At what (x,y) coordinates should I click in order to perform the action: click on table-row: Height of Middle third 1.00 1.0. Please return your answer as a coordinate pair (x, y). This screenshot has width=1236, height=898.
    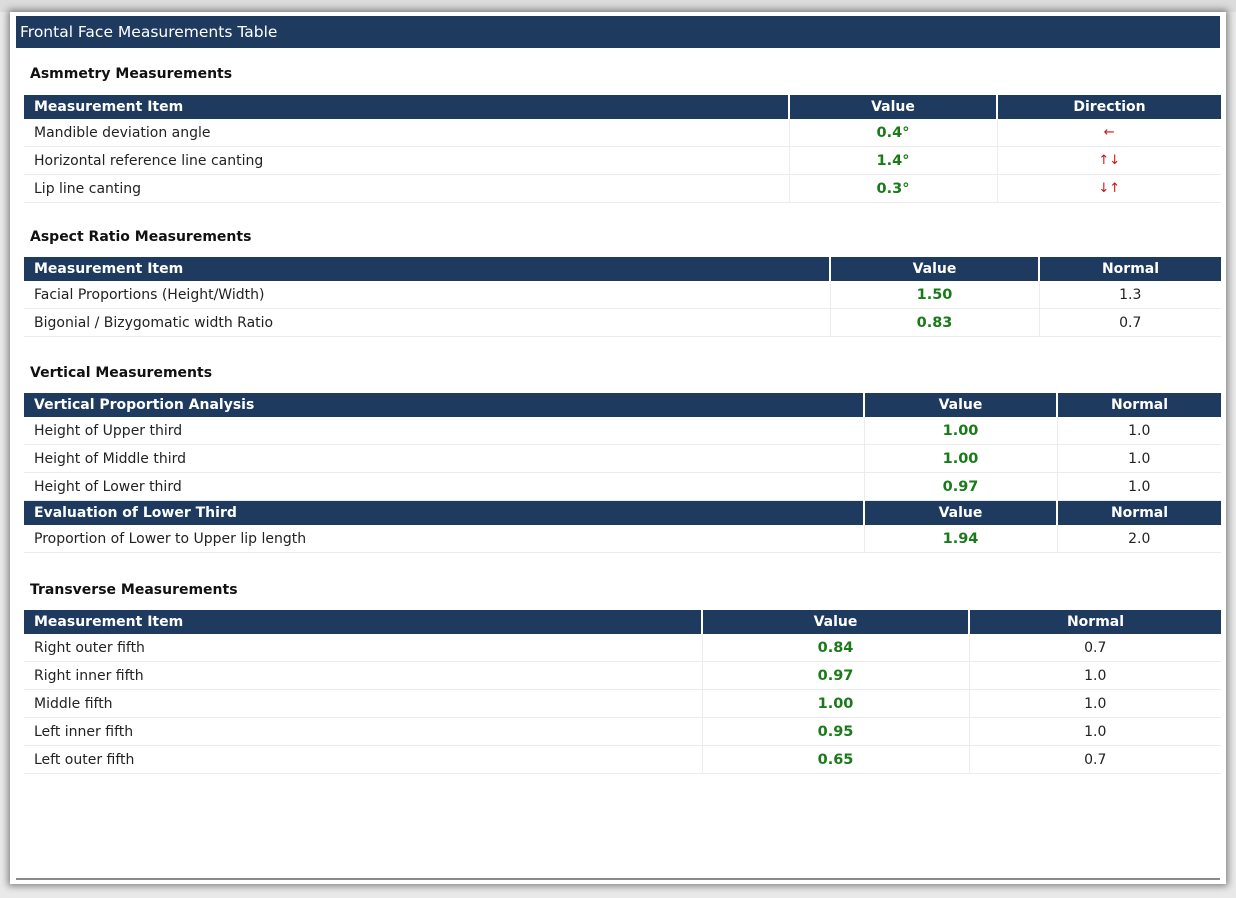
    Looking at the image, I should click on (622, 458).